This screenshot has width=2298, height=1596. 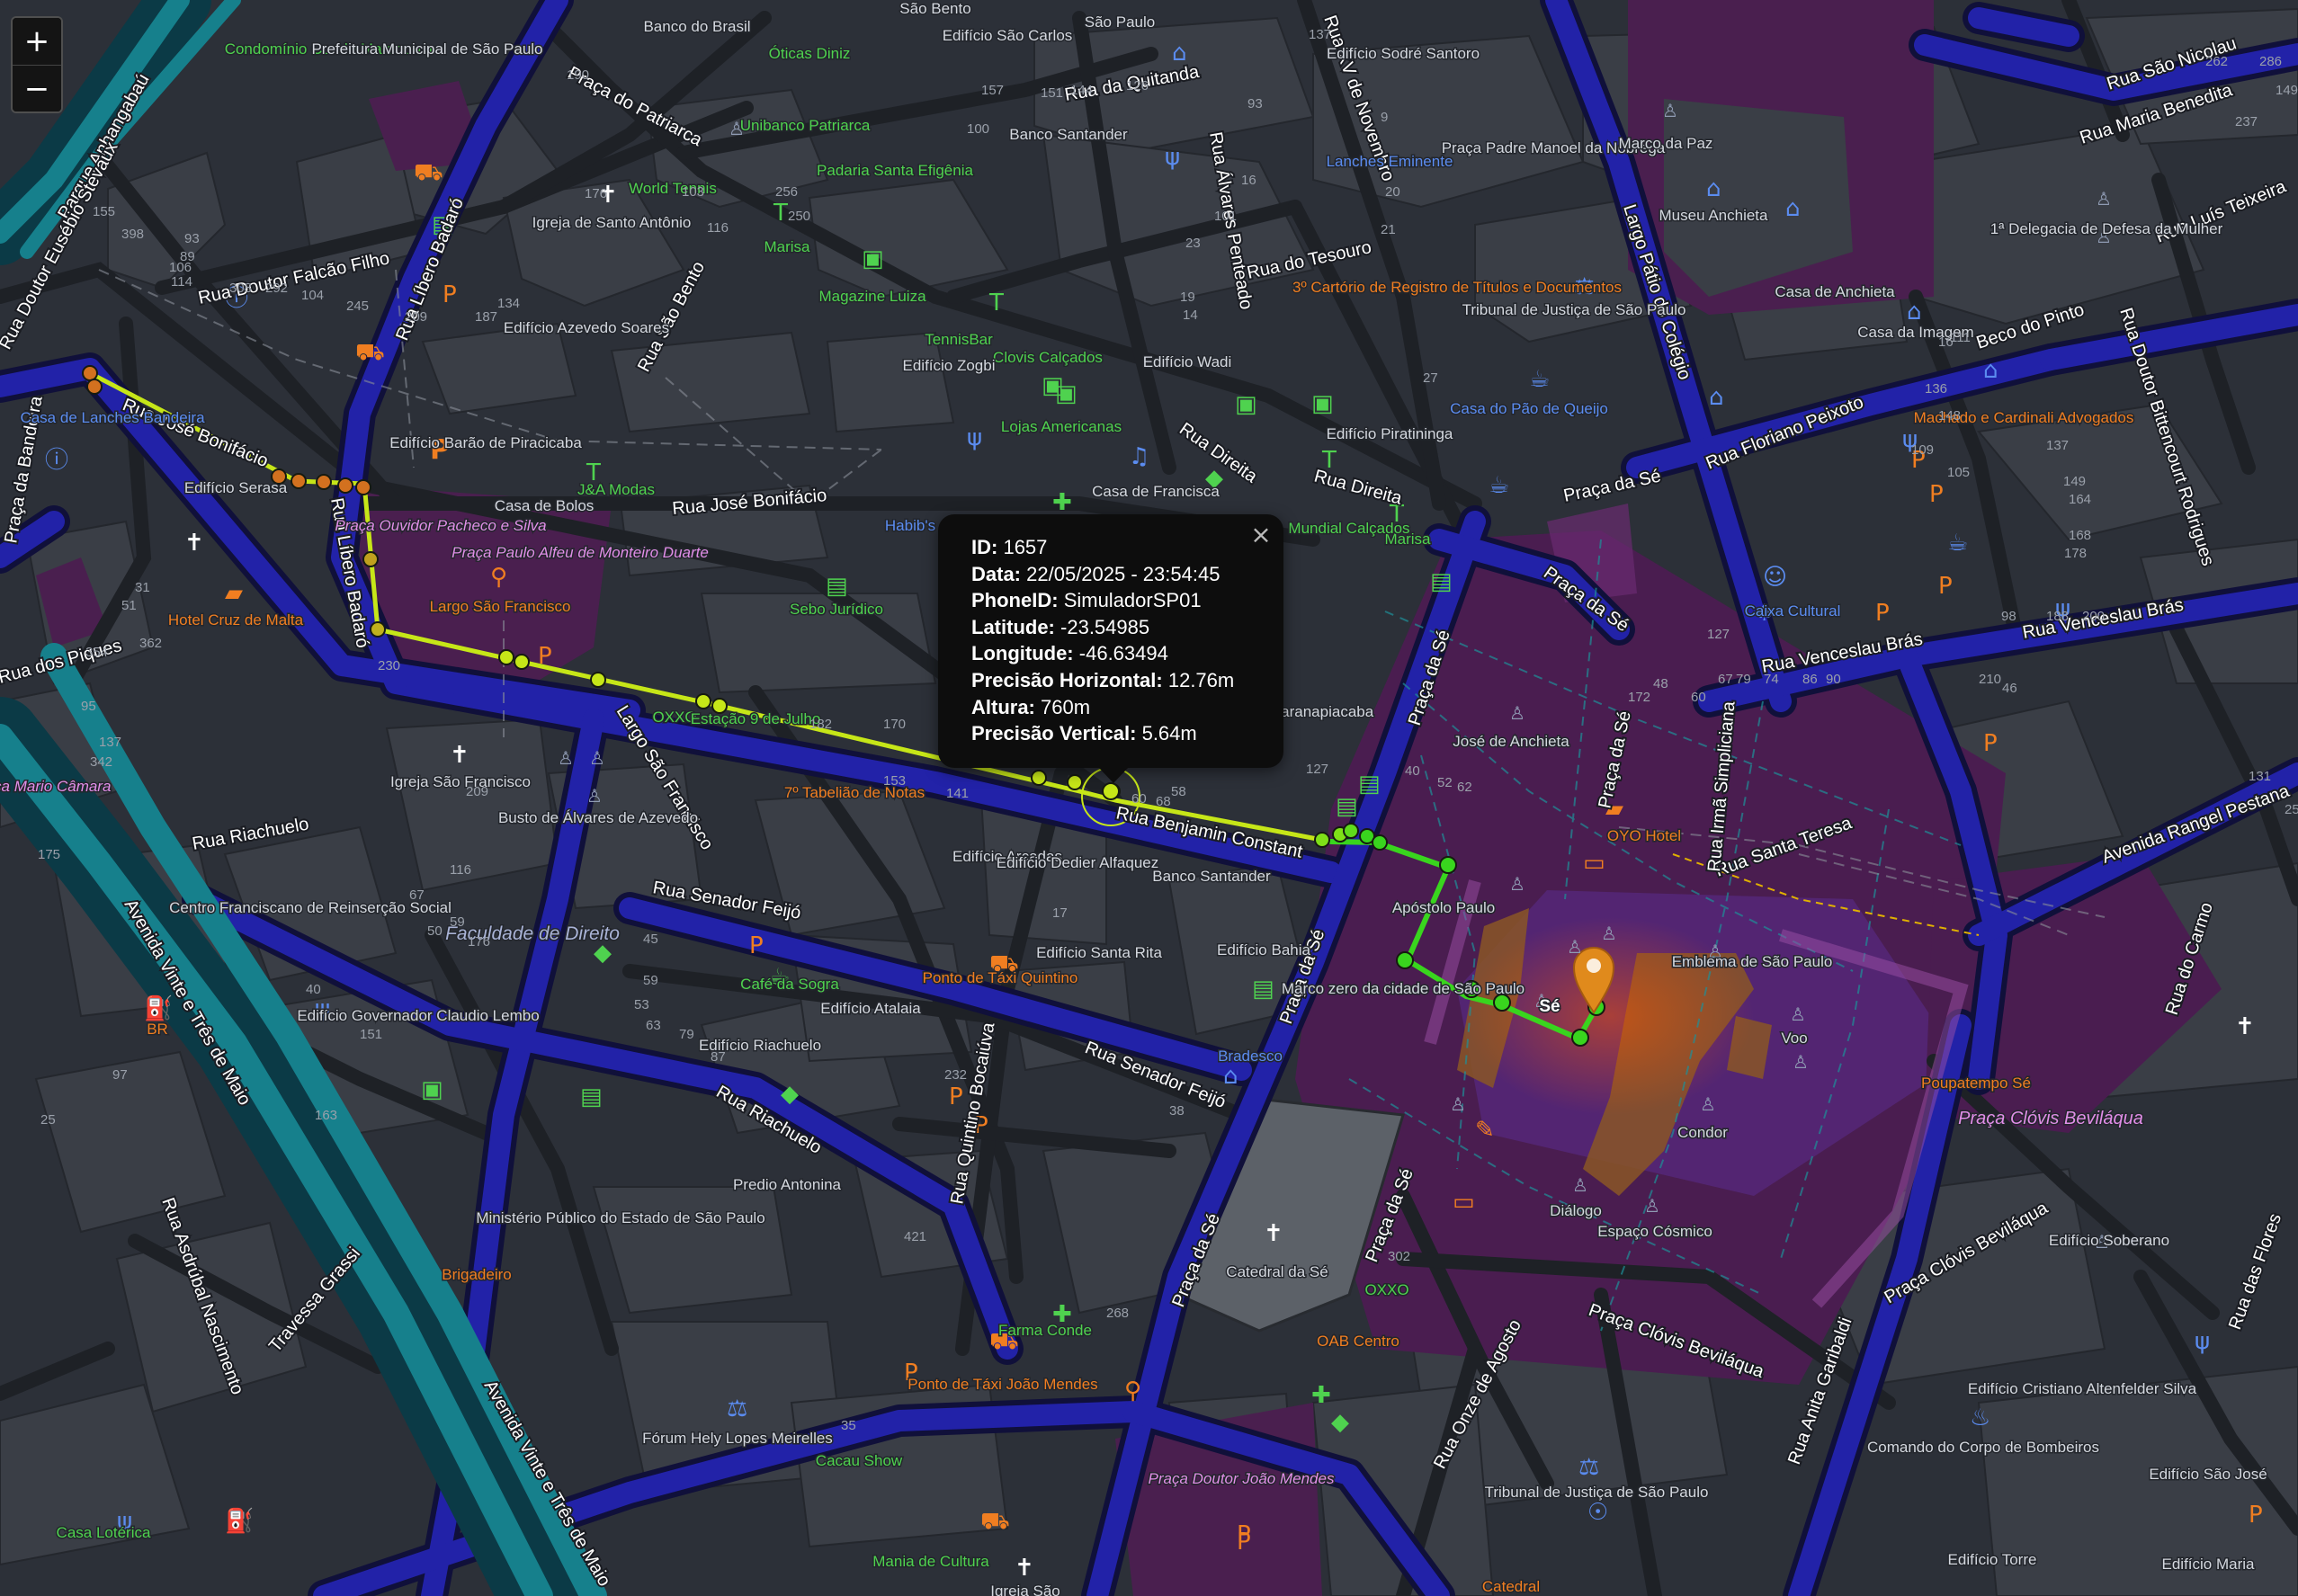 I want to click on label-oxxo-se: OXXO, so click(x=1386, y=1289).